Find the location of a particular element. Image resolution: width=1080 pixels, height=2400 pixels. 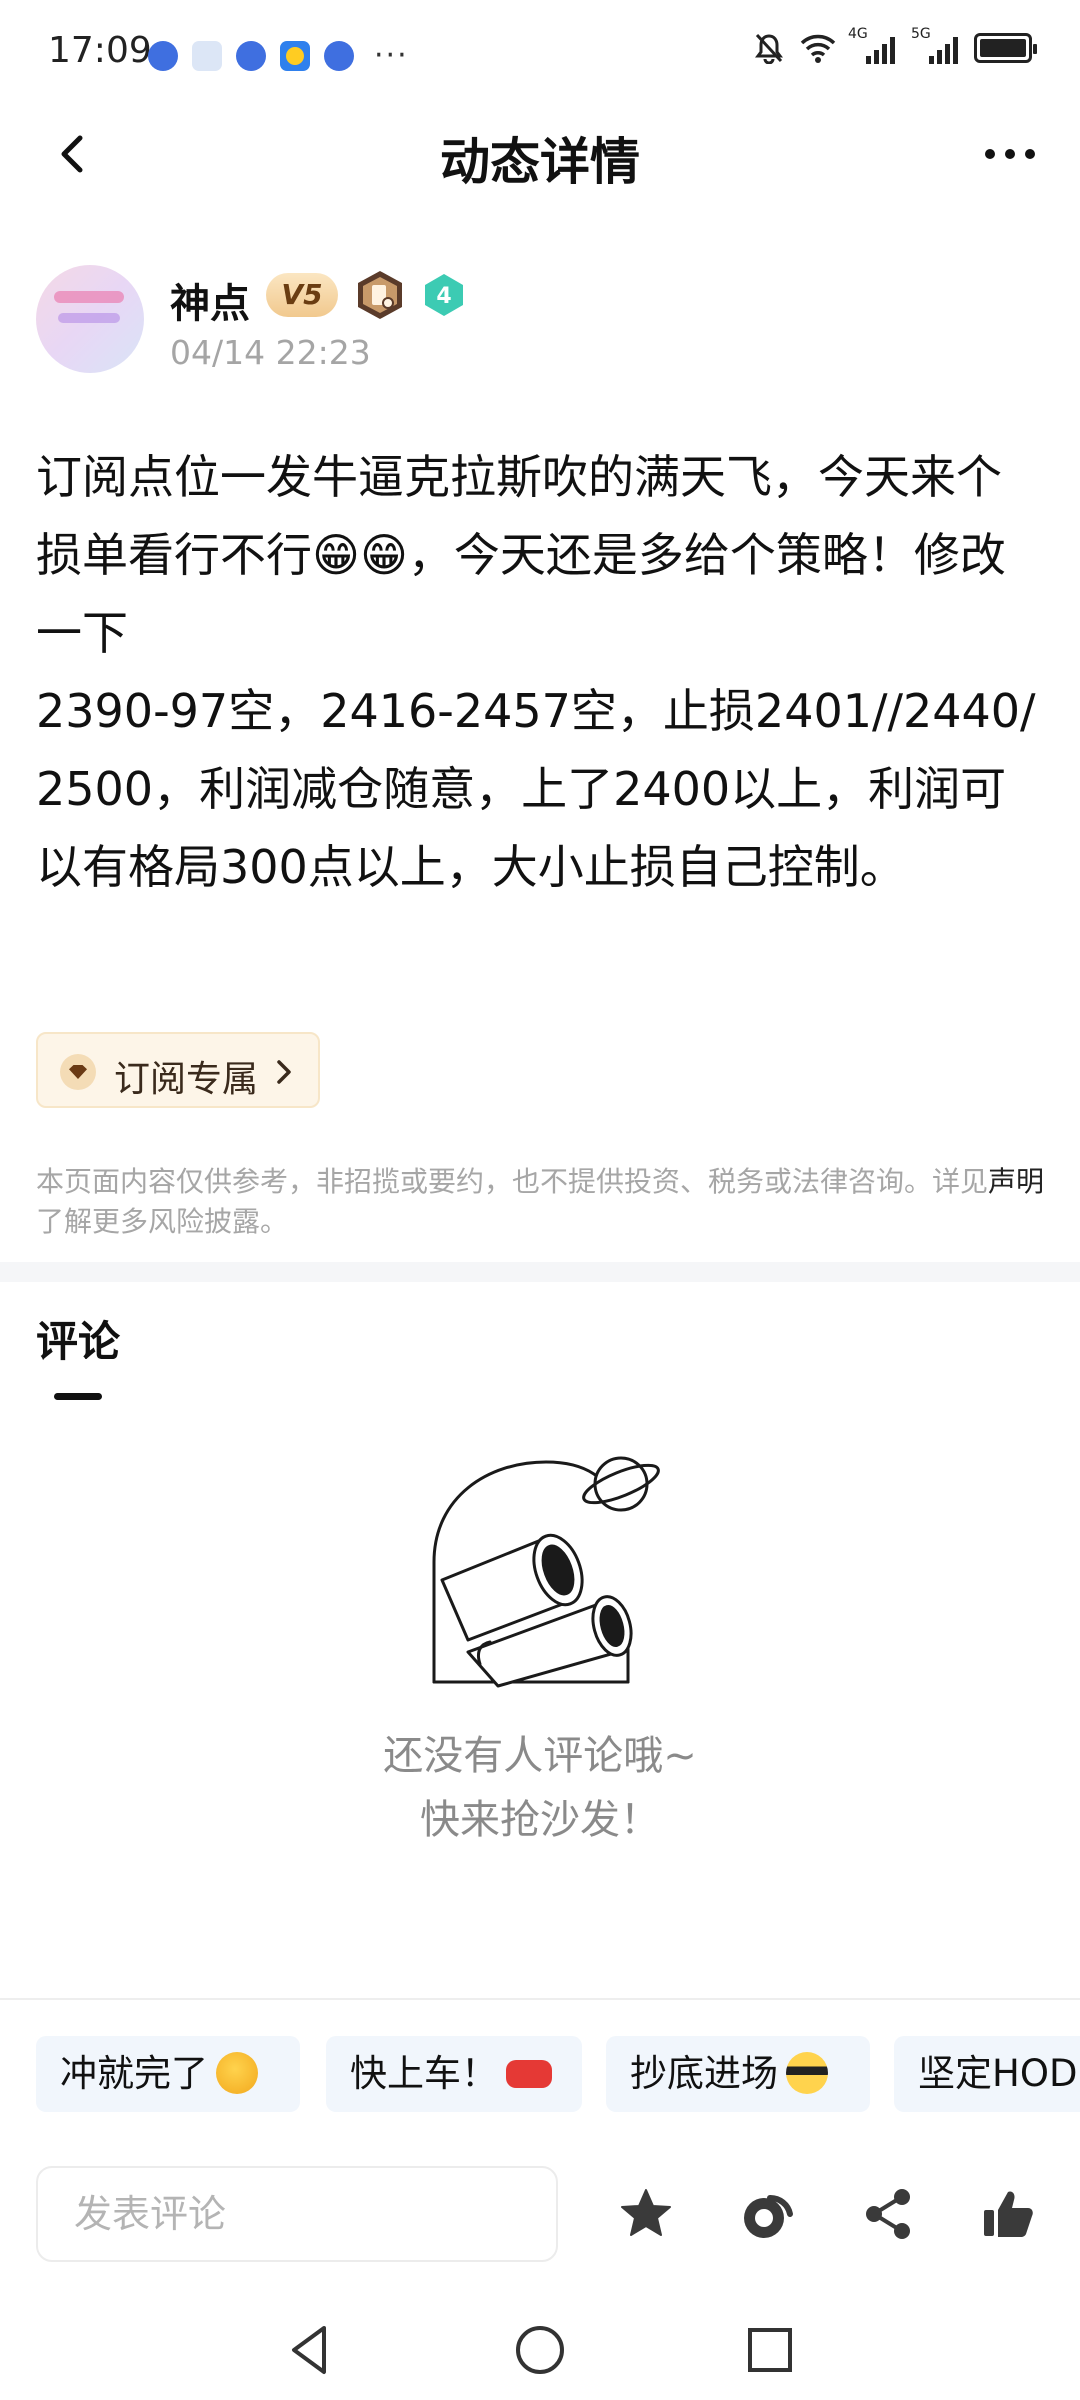

thumb-up-icon is located at coordinates (1008, 2214).